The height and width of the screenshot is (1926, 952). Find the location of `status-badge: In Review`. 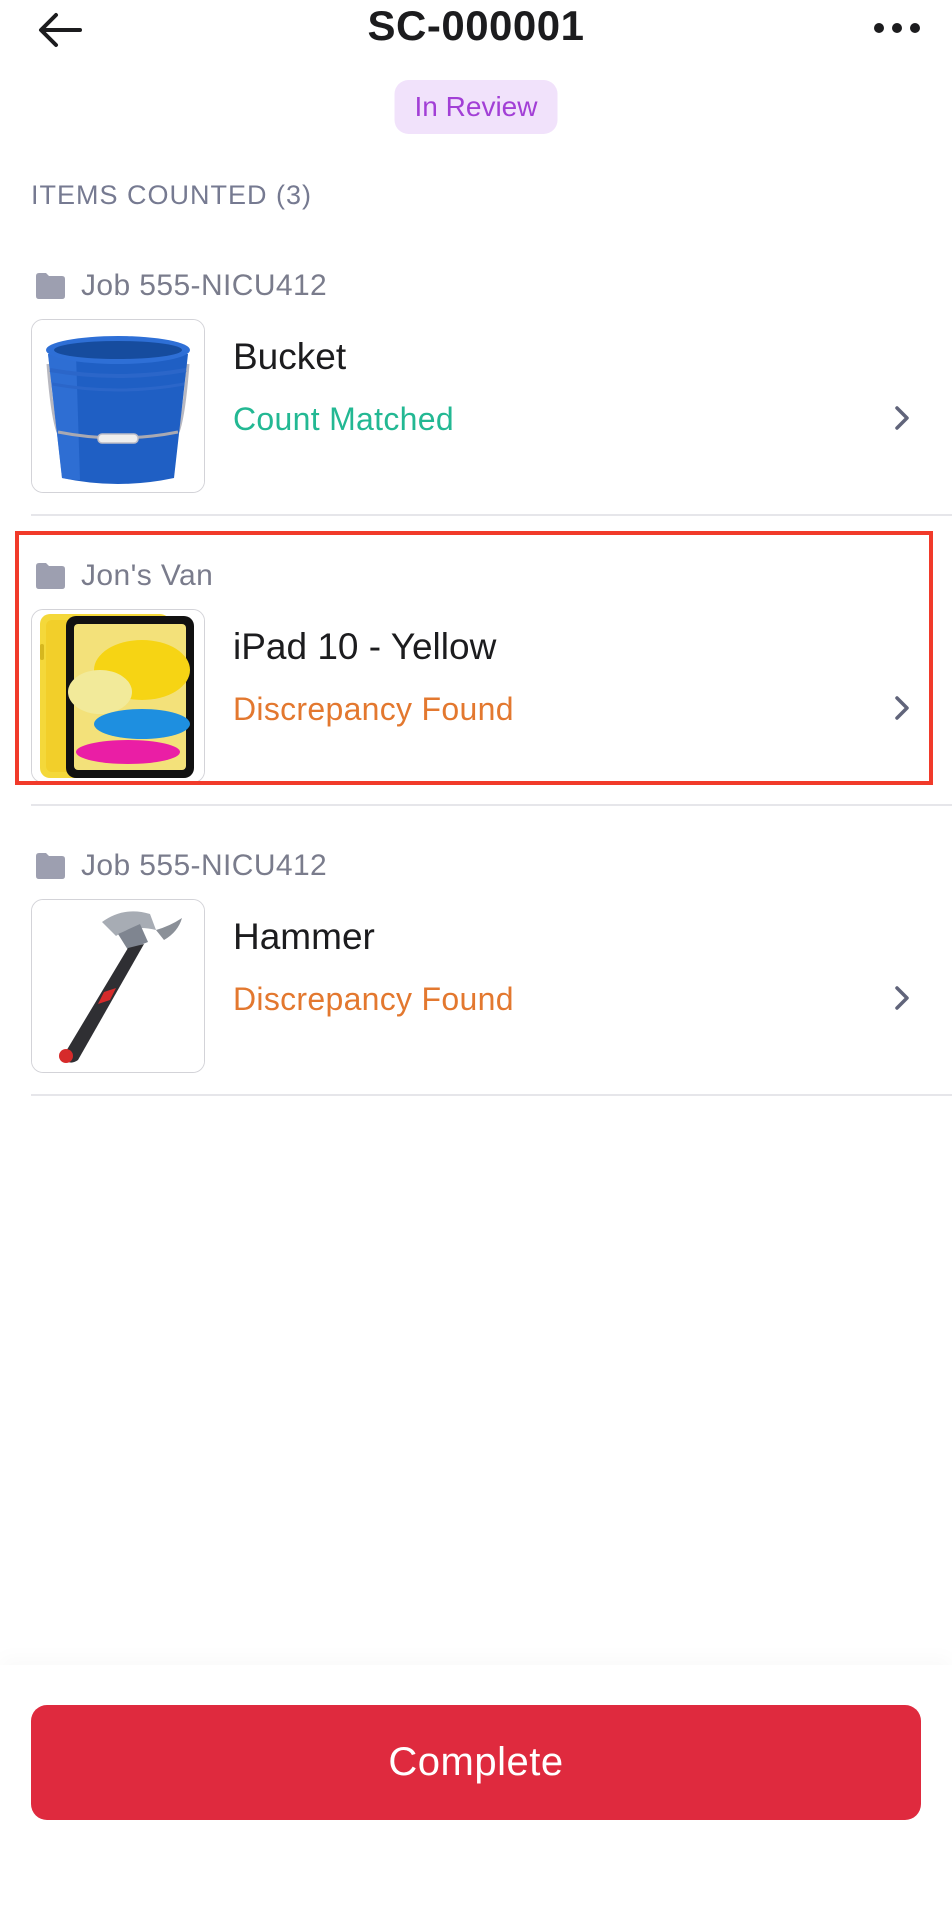

status-badge: In Review is located at coordinates (476, 107).